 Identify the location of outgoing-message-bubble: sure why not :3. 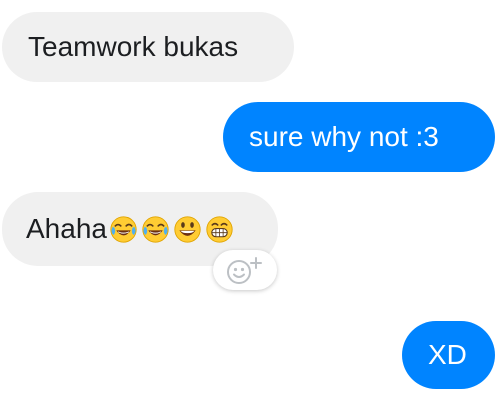
(359, 137).